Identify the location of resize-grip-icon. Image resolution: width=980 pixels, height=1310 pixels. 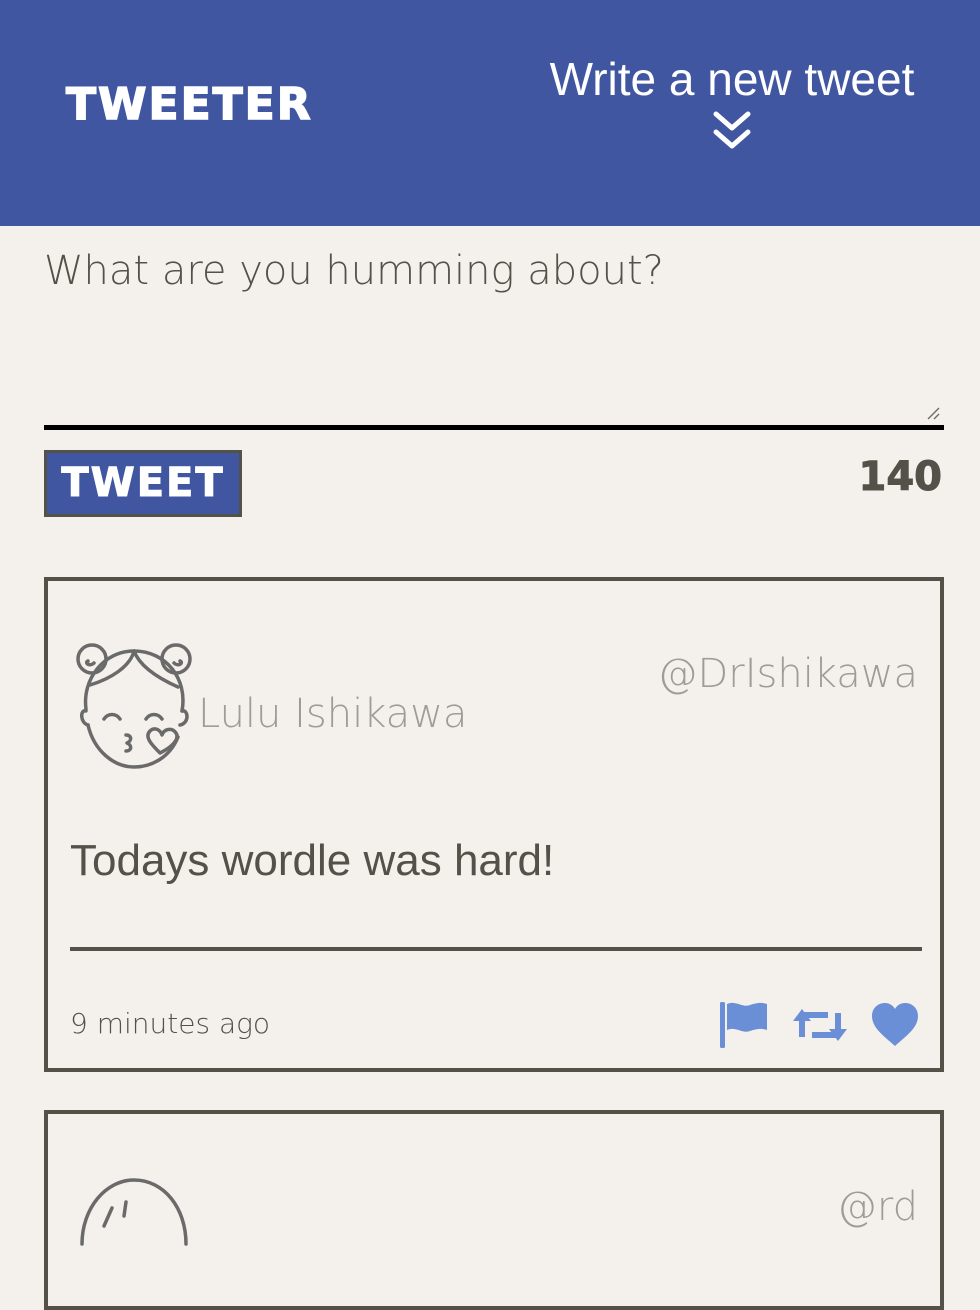
(933, 413).